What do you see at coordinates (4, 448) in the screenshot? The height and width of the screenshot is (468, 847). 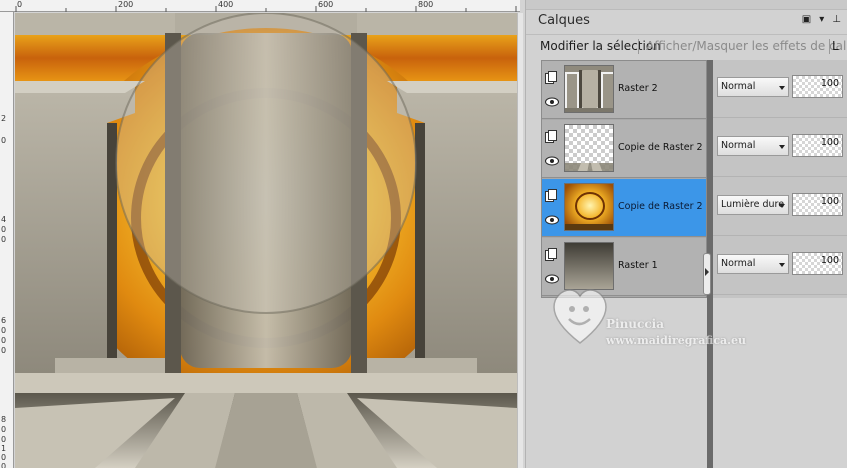 I see `ruler-label: 1` at bounding box center [4, 448].